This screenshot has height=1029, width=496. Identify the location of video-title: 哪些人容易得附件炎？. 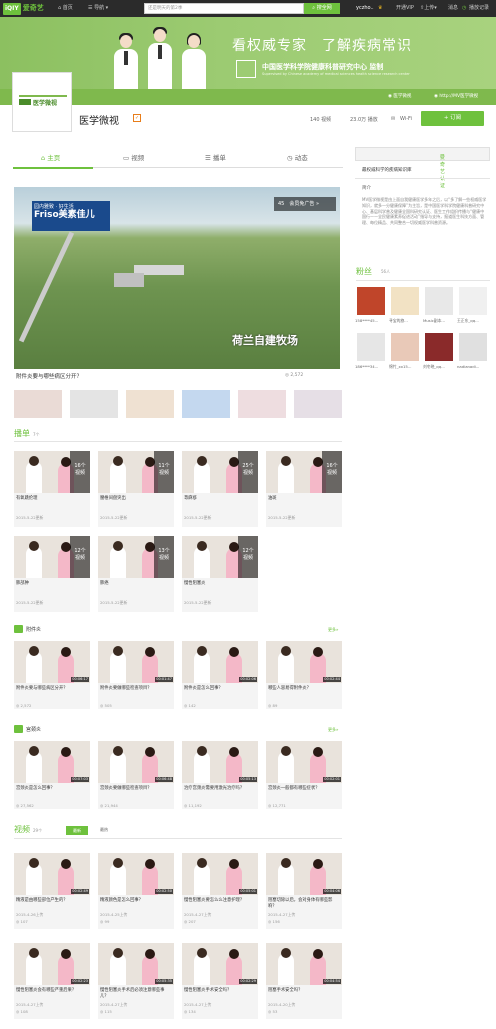
(304, 689).